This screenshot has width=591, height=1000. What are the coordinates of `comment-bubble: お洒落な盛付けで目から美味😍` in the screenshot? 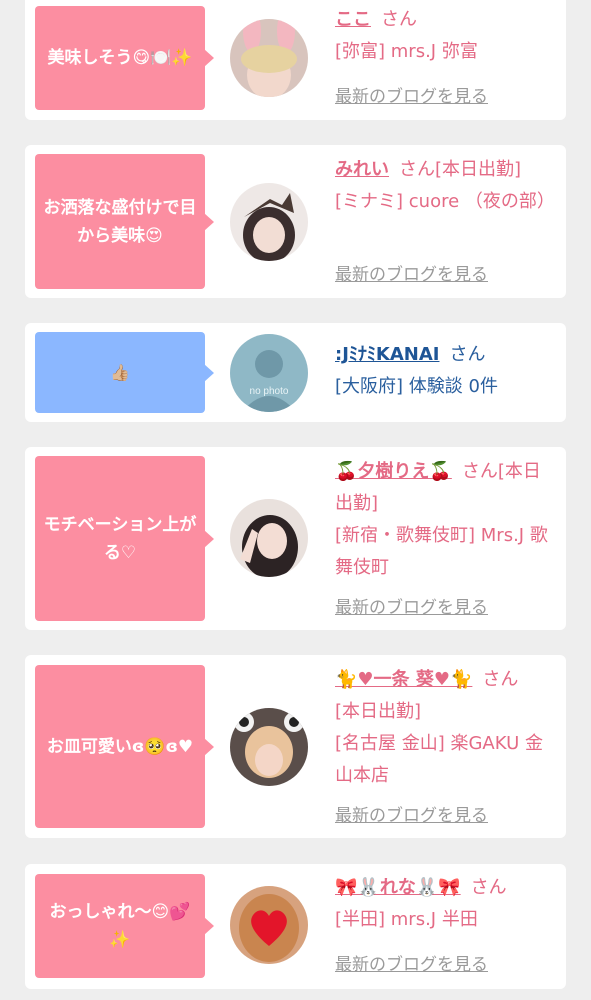 It's located at (124, 221).